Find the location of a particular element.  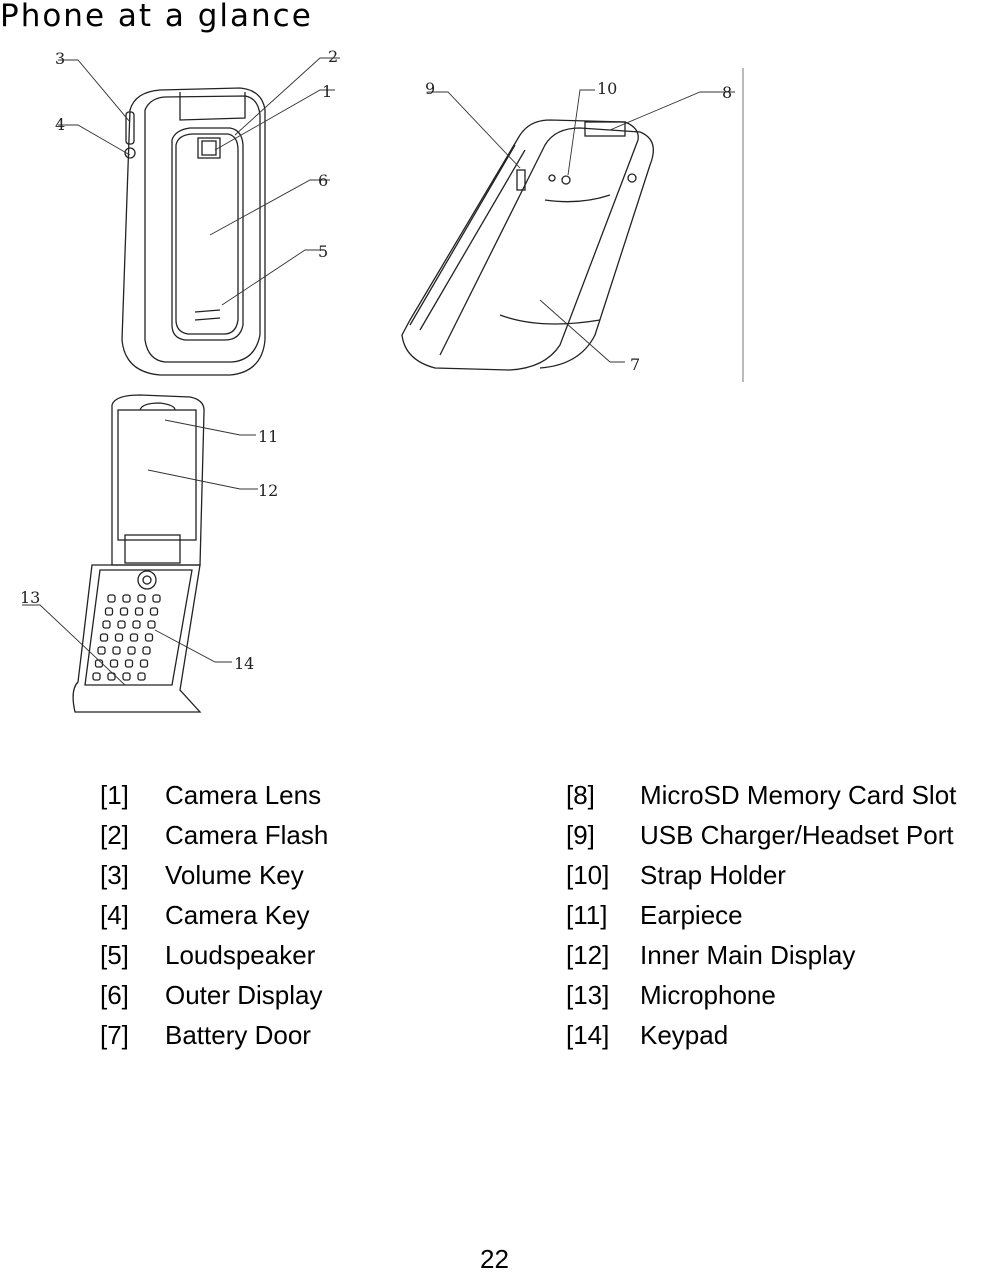

callout-4: 4 is located at coordinates (60, 124).